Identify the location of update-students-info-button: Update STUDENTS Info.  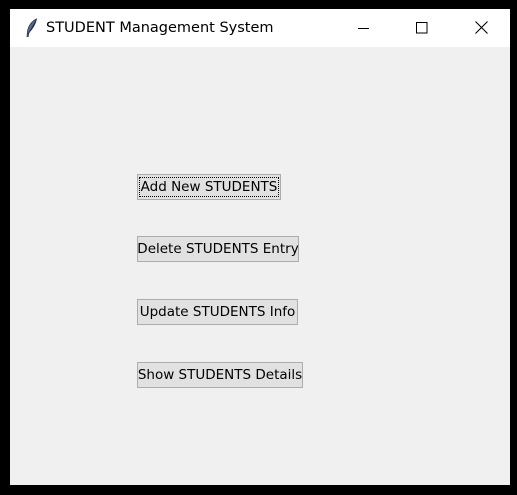
(217, 312).